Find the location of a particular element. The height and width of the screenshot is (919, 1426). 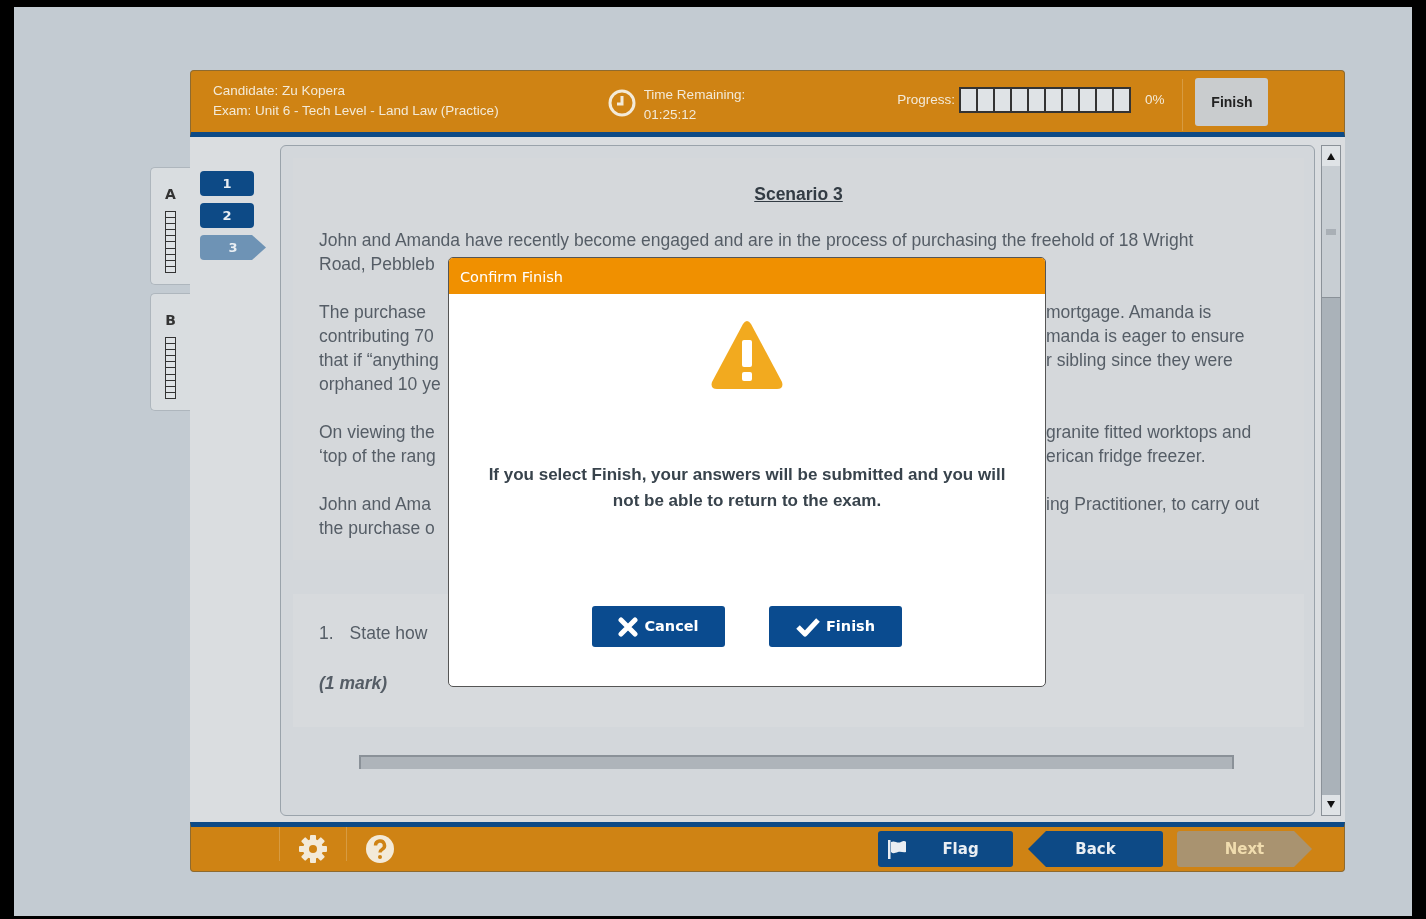

finish-button: Finish is located at coordinates (1232, 102).